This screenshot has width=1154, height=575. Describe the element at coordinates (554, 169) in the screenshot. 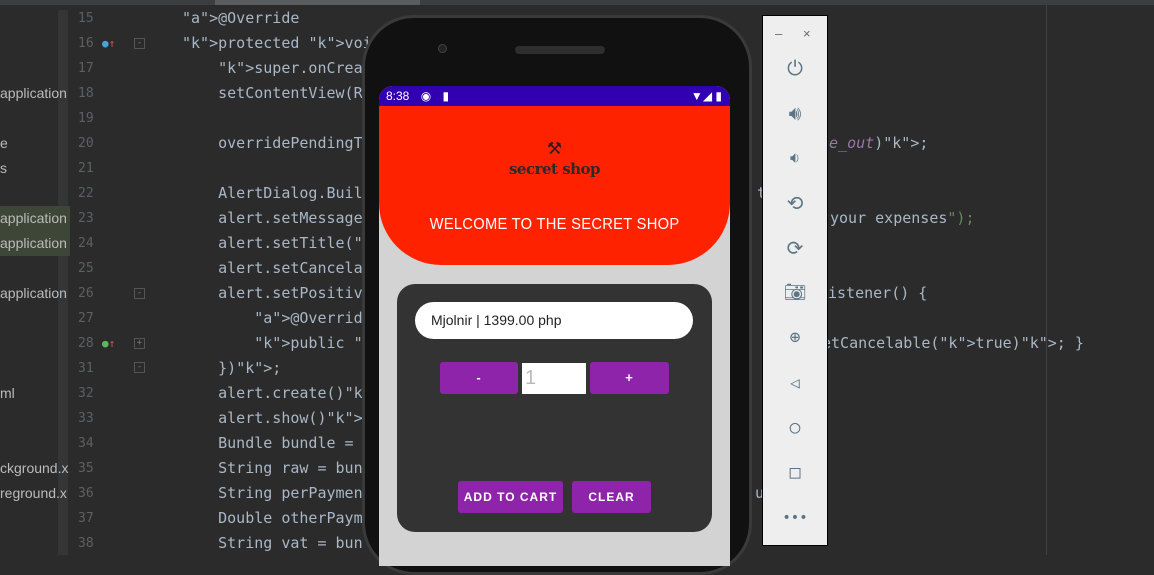

I see `logo-text: secret shop` at that location.